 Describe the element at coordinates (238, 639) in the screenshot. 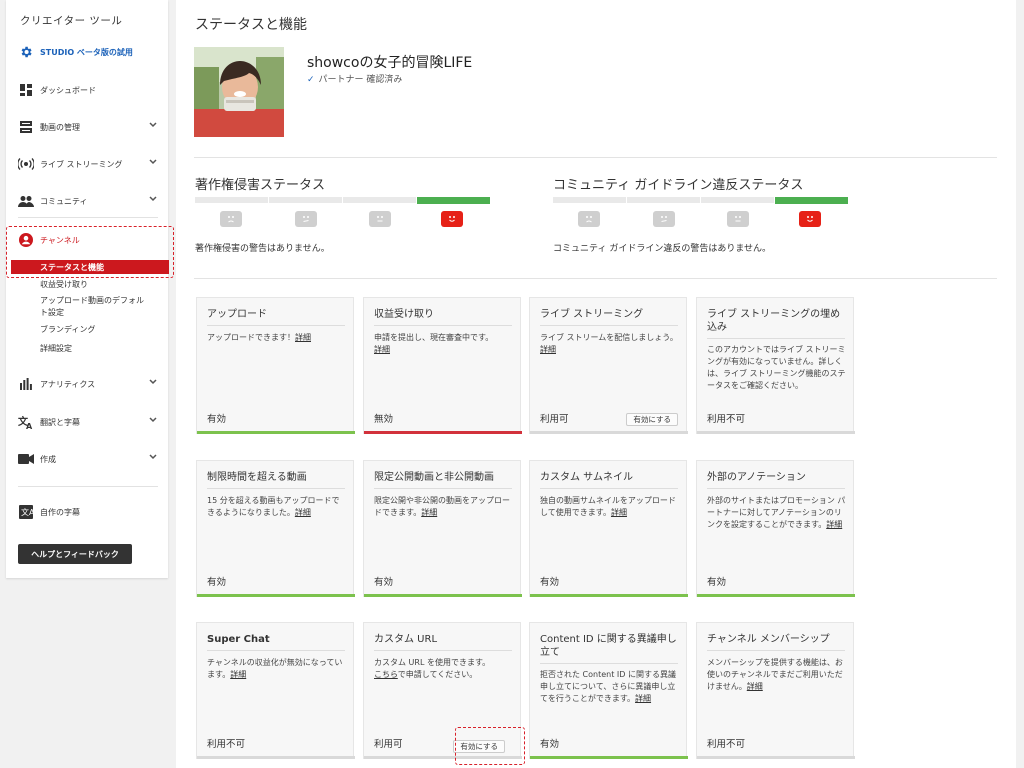

I see `card-title: Super Chat` at that location.